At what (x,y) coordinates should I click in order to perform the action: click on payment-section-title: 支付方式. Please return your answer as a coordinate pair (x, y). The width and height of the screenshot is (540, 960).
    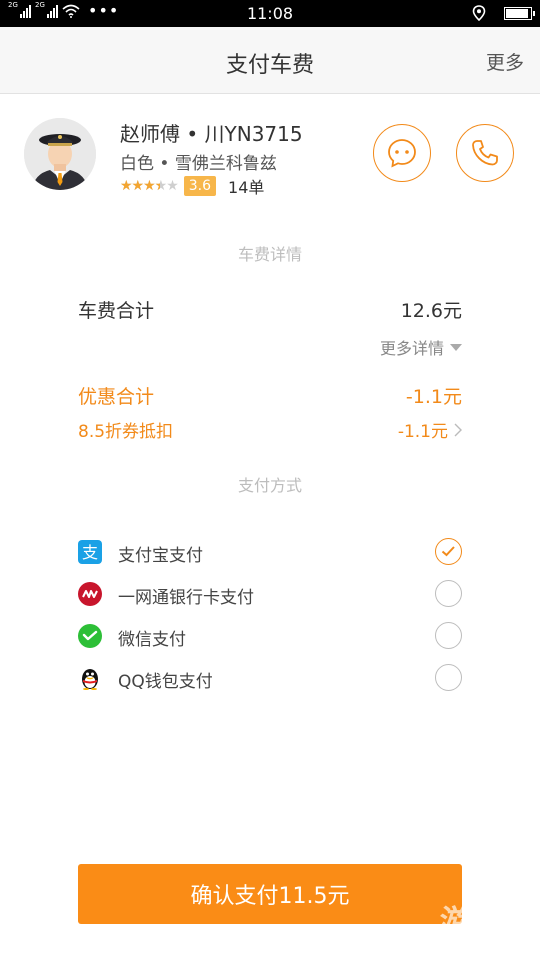
    Looking at the image, I should click on (269, 485).